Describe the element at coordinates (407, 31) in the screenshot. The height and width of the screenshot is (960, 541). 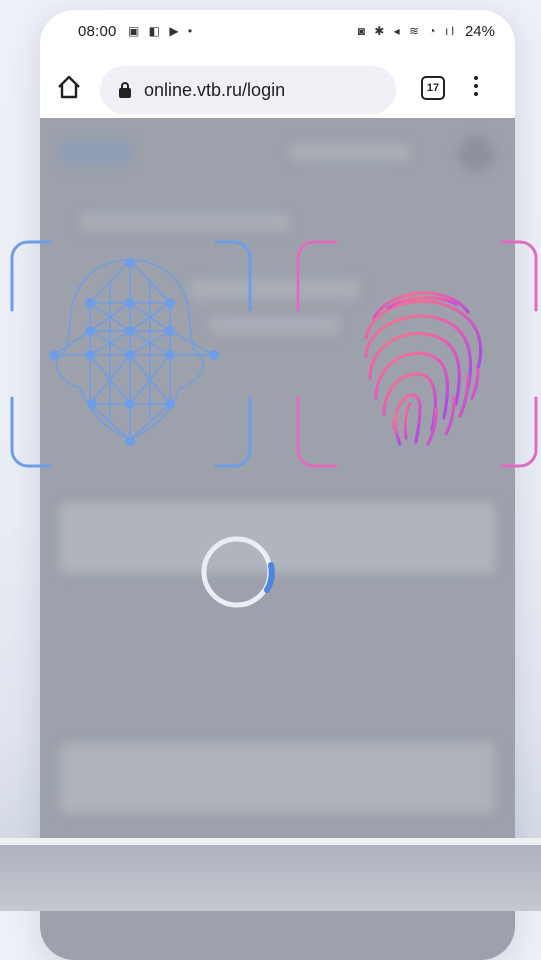
I see `system-icons: ◙ ✱ ◂ ≋ ◔ ıl` at that location.